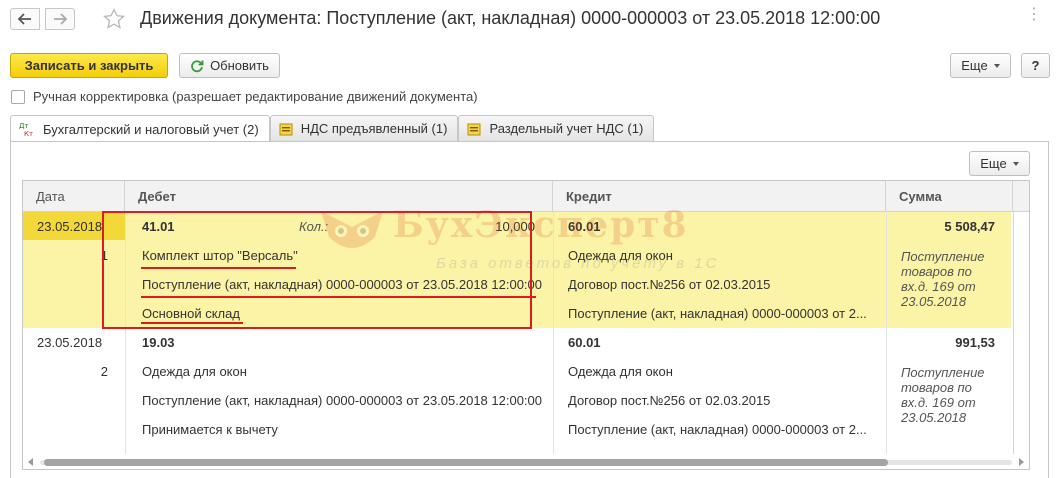 This screenshot has width=1057, height=478. I want to click on scroll-left-icon, so click(30, 462).